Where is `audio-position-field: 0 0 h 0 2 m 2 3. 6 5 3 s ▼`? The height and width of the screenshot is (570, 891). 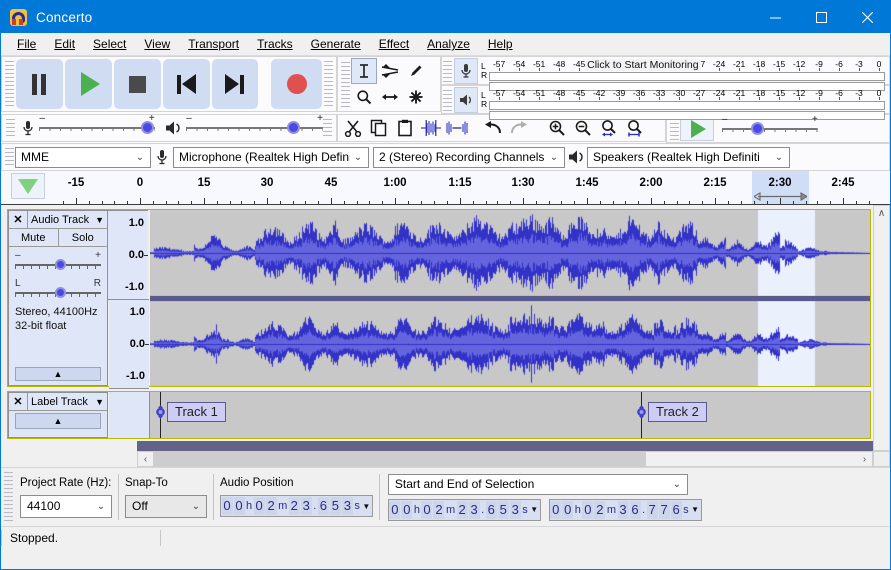 audio-position-field: 0 0 h 0 2 m 2 3. 6 5 3 s ▼ is located at coordinates (296, 506).